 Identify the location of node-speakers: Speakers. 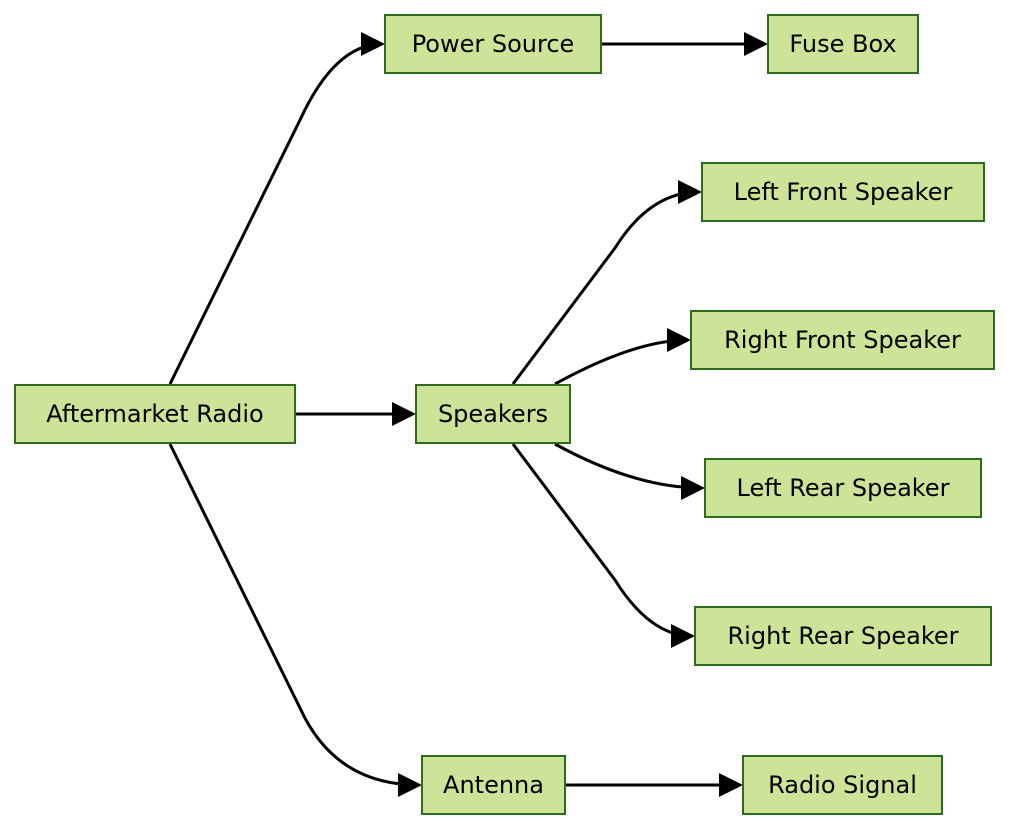
(493, 414).